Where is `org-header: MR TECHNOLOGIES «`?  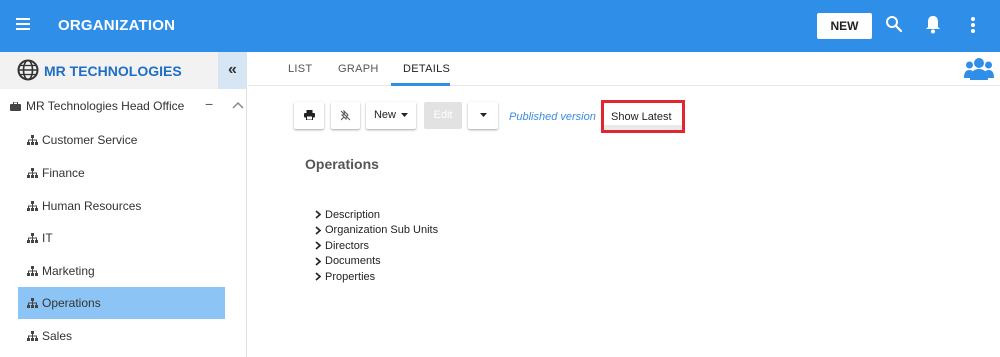 org-header: MR TECHNOLOGIES « is located at coordinates (123, 70).